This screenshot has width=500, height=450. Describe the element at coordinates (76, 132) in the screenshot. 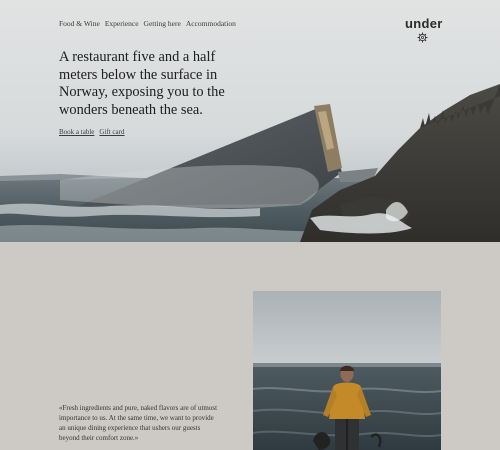

I see `book-table-link: Book a table` at that location.